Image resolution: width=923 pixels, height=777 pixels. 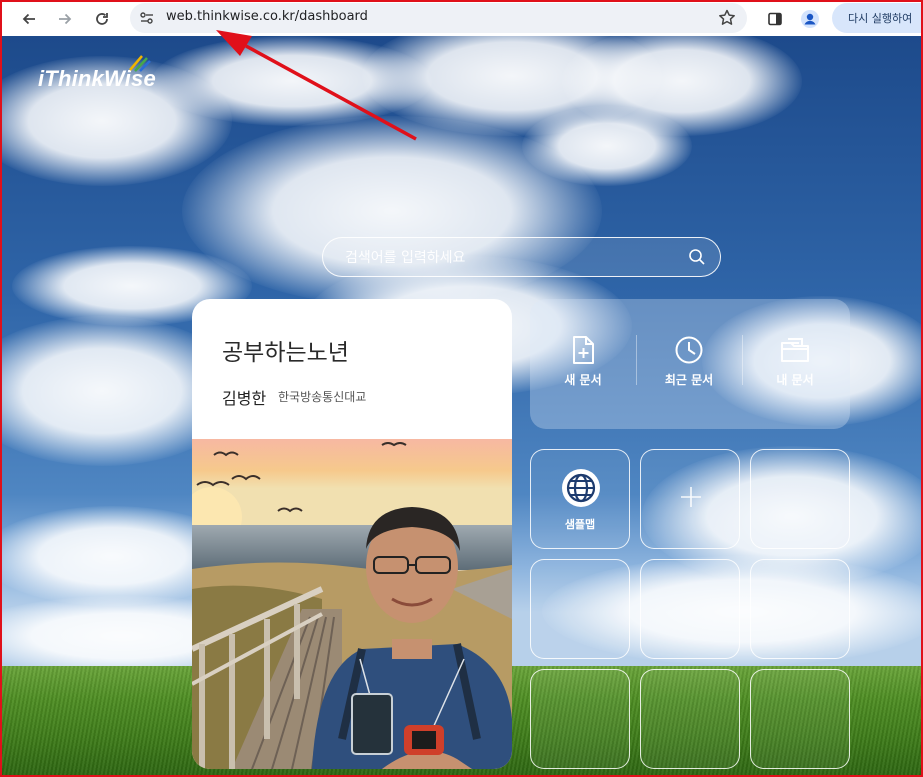 I want to click on browser-toolbar: web.thinkwise.co.kr/dashboard 다시 실행하여, so click(x=462, y=19).